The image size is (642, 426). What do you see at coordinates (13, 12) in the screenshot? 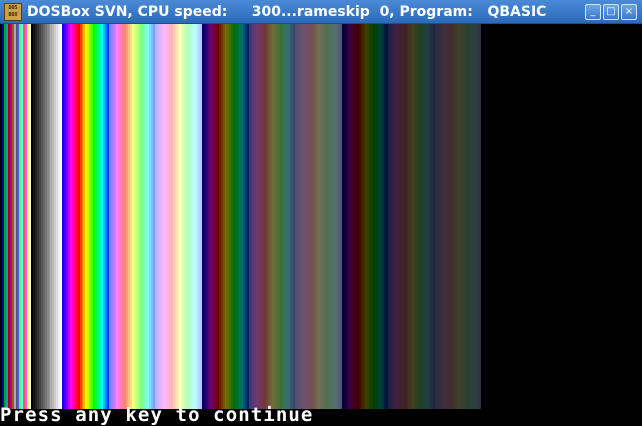
I see `dosbox-app-icon: DOS BOX` at bounding box center [13, 12].